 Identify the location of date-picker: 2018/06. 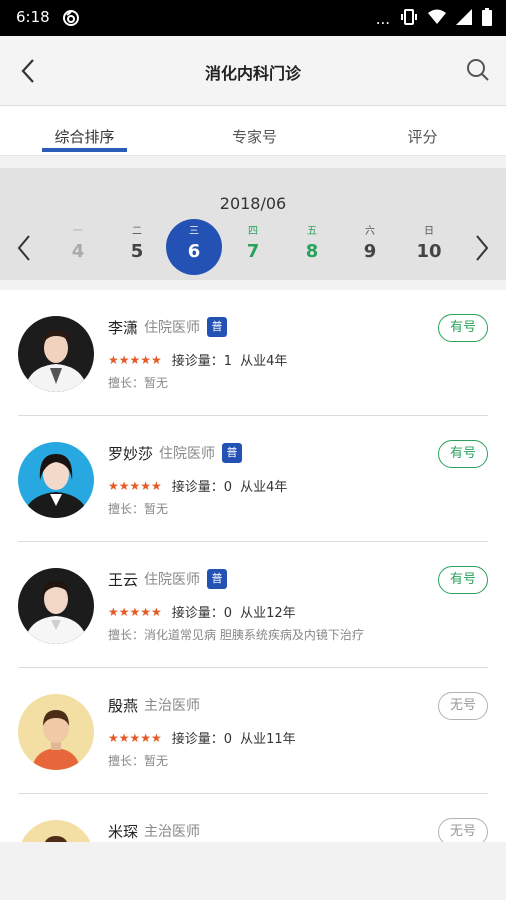
(253, 224).